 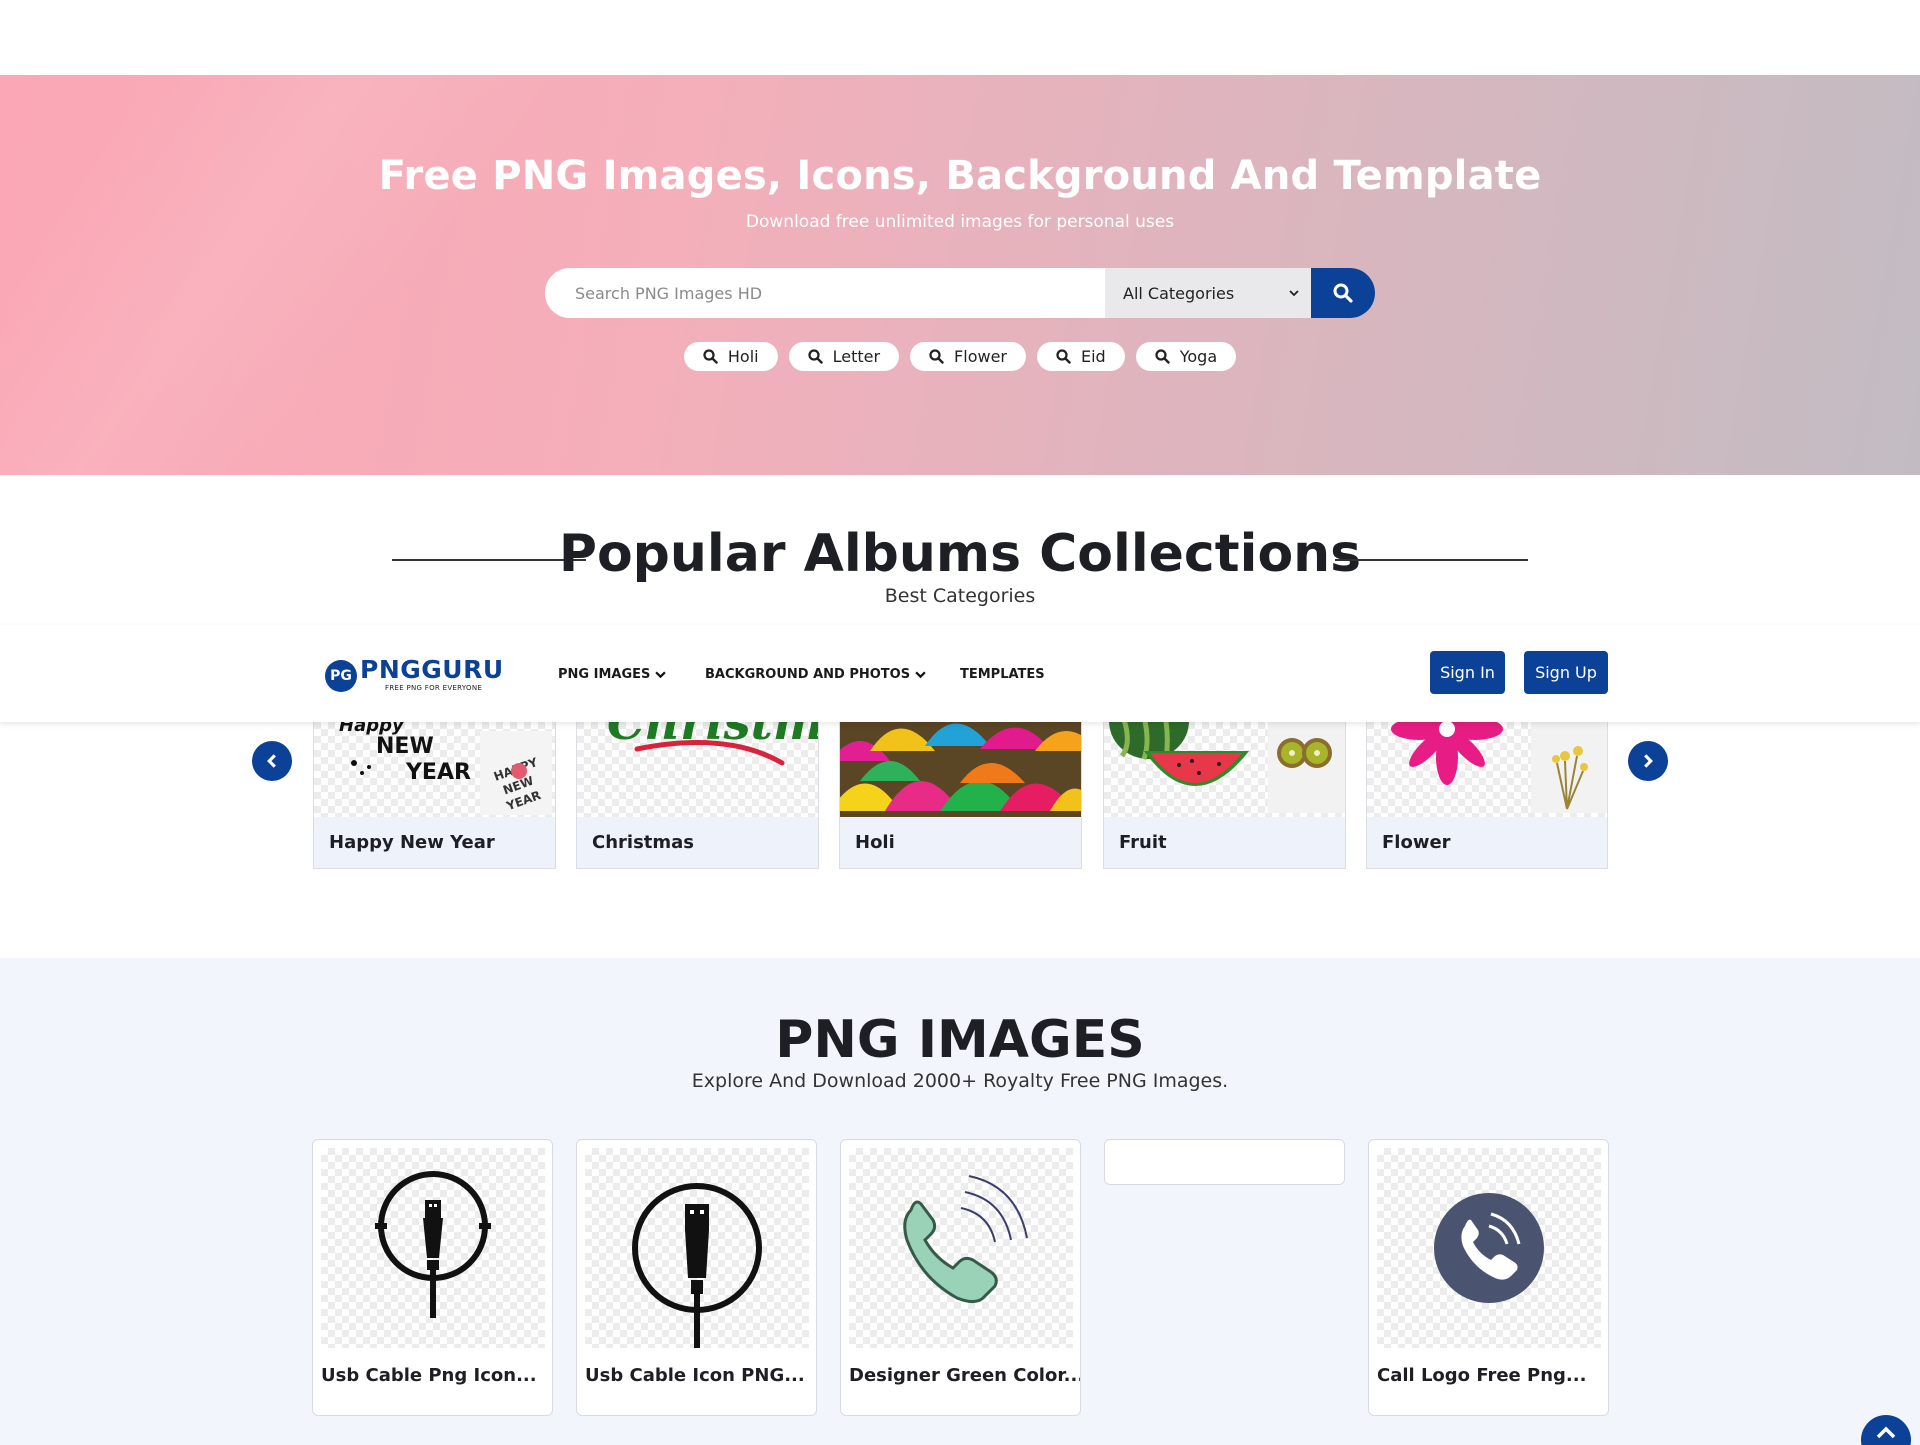 I want to click on nav-png-images: PNG IMAGES, so click(x=612, y=674).